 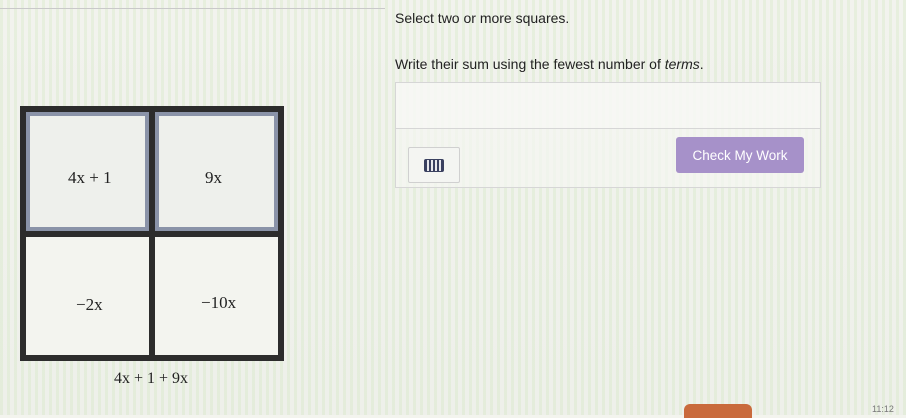 I want to click on square-9x: 9x, so click(x=216, y=171).